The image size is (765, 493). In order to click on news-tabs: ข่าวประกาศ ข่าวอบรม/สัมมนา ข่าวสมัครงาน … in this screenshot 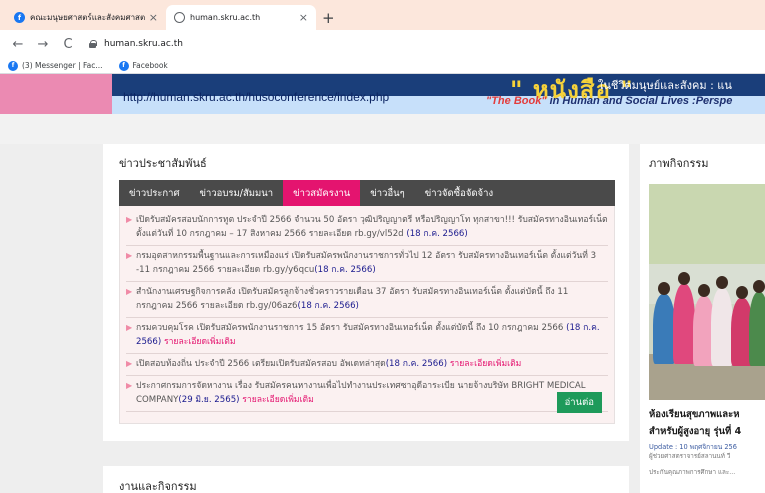, I will do `click(367, 193)`.